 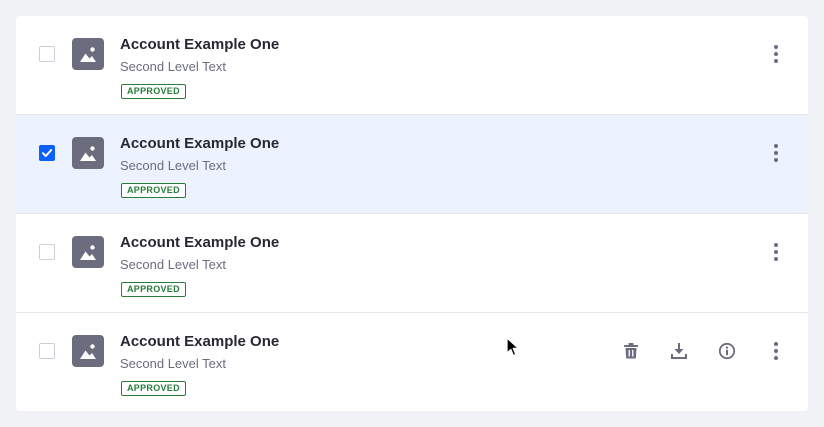 I want to click on mouse-cursor-icon, so click(x=512, y=346).